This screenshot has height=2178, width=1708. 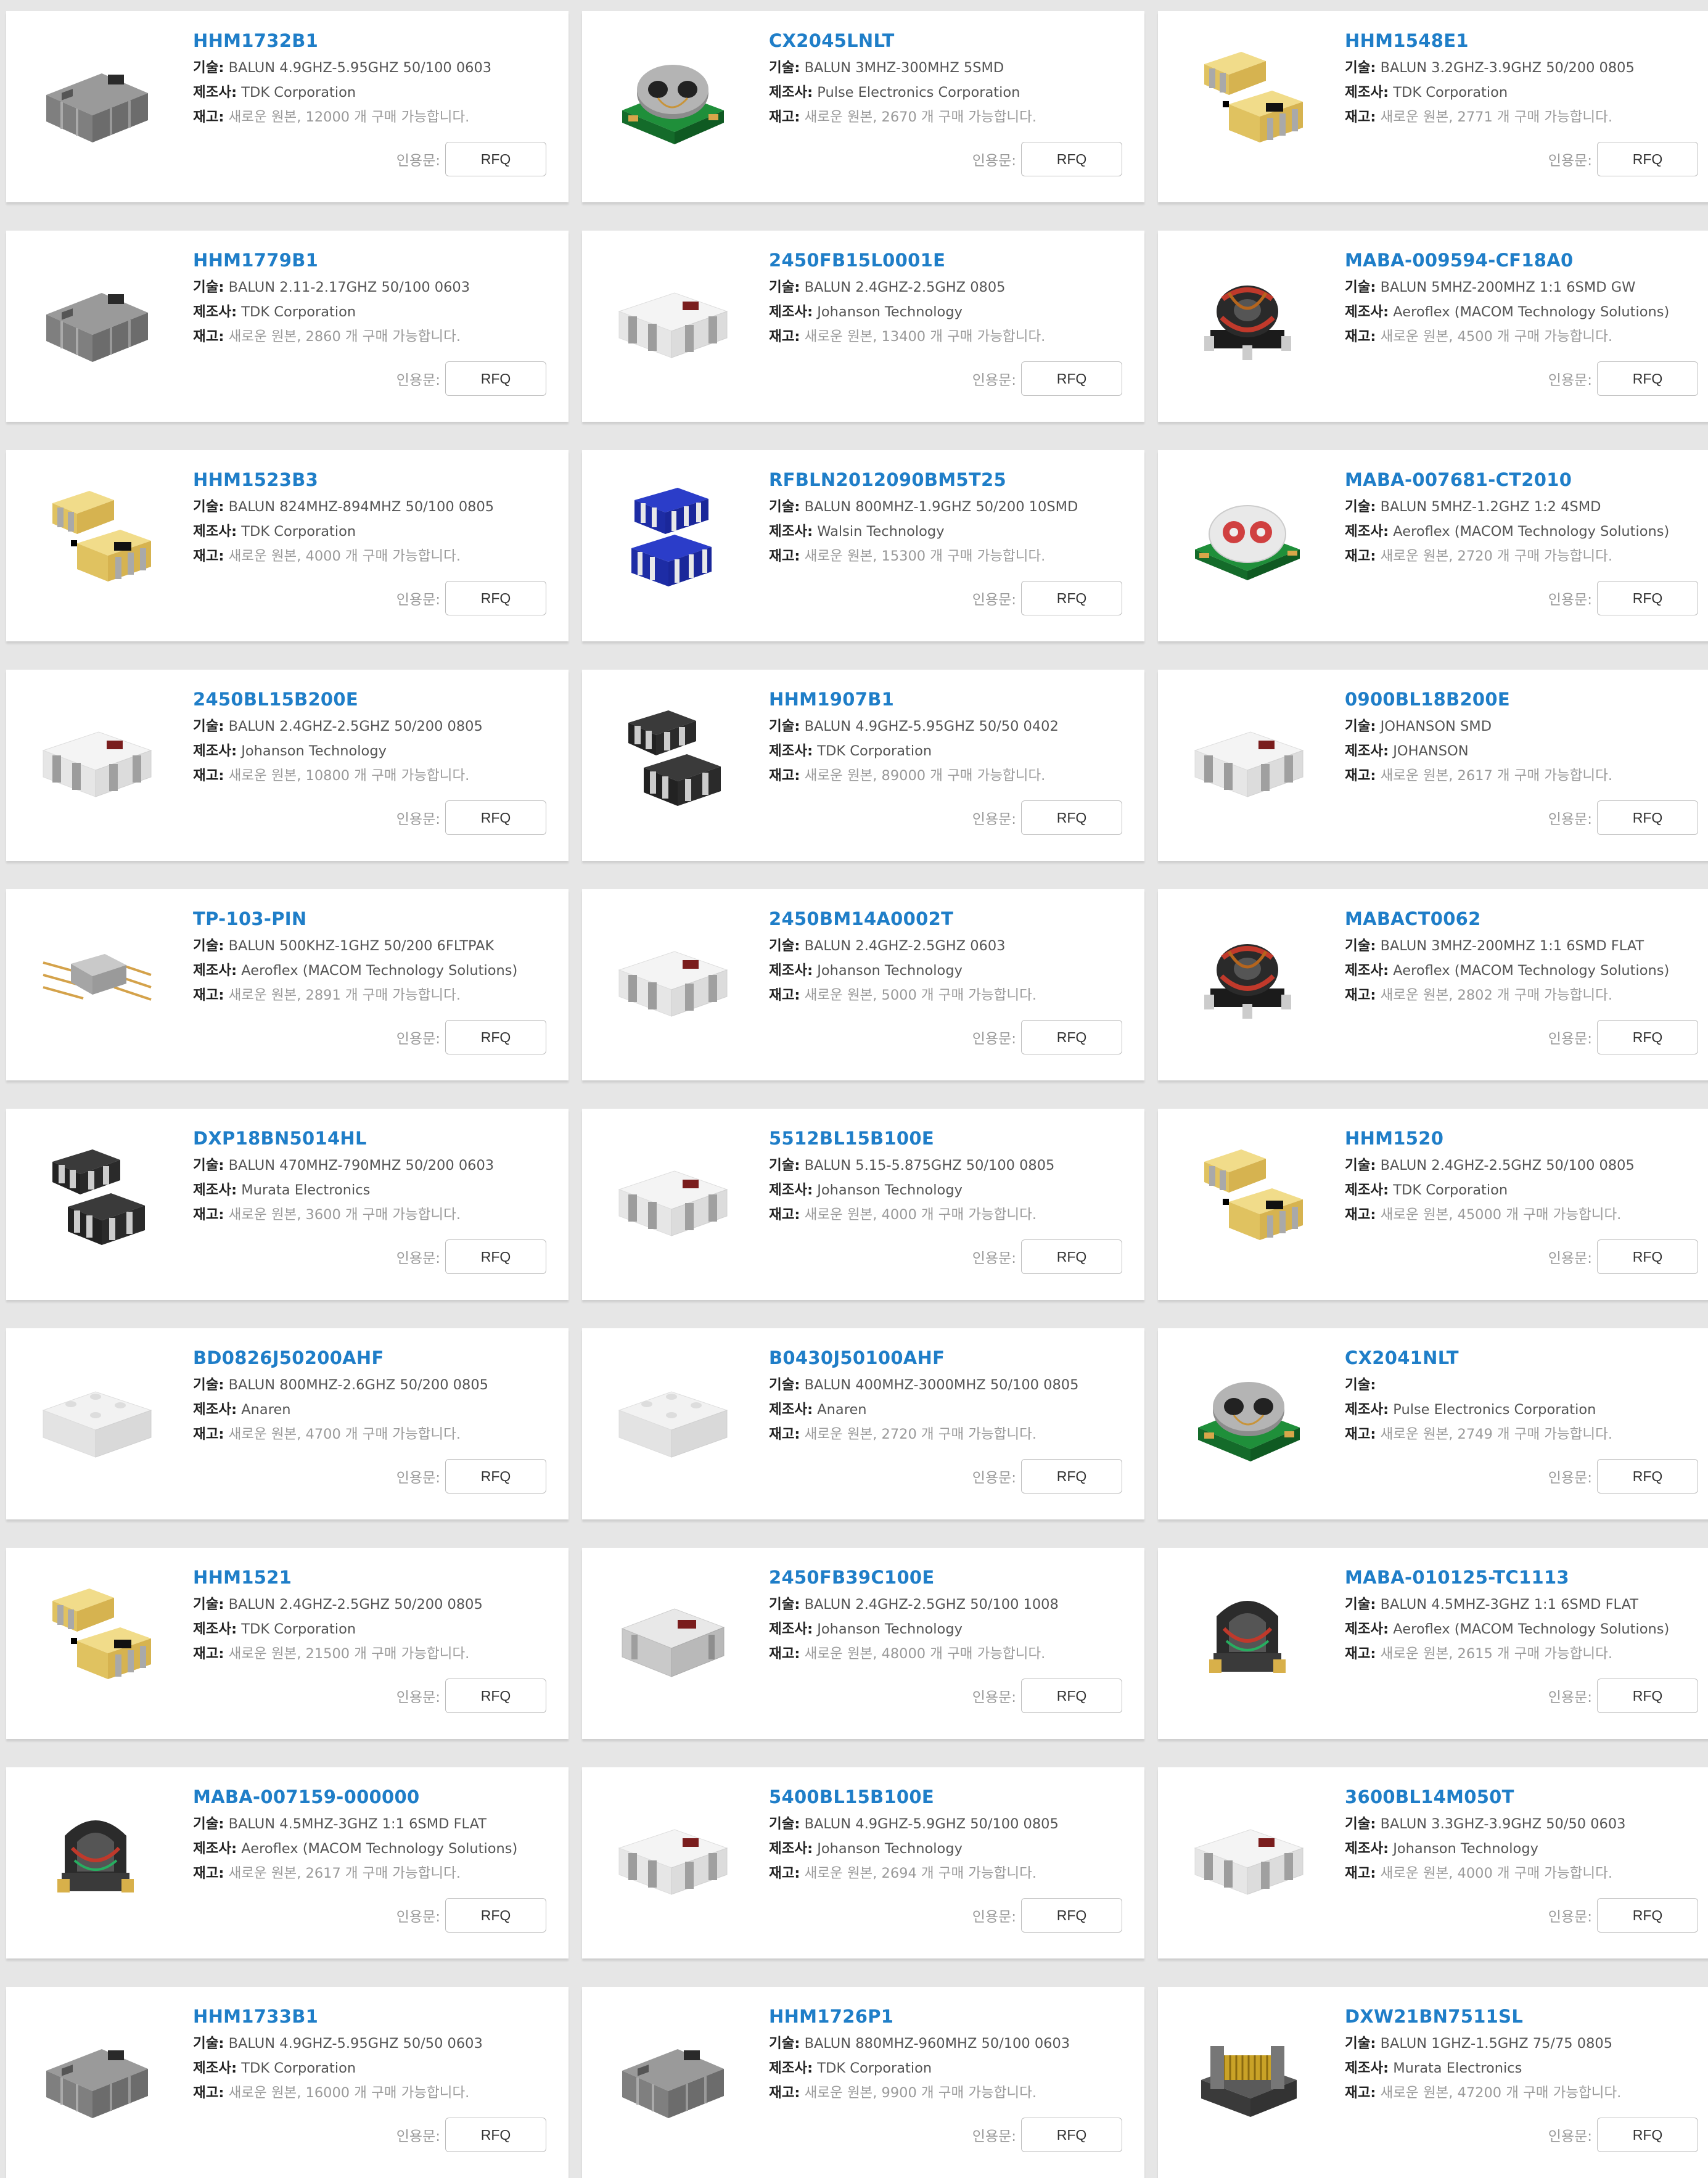 I want to click on part-number-link: MABA-007159-000000, so click(x=371, y=1797).